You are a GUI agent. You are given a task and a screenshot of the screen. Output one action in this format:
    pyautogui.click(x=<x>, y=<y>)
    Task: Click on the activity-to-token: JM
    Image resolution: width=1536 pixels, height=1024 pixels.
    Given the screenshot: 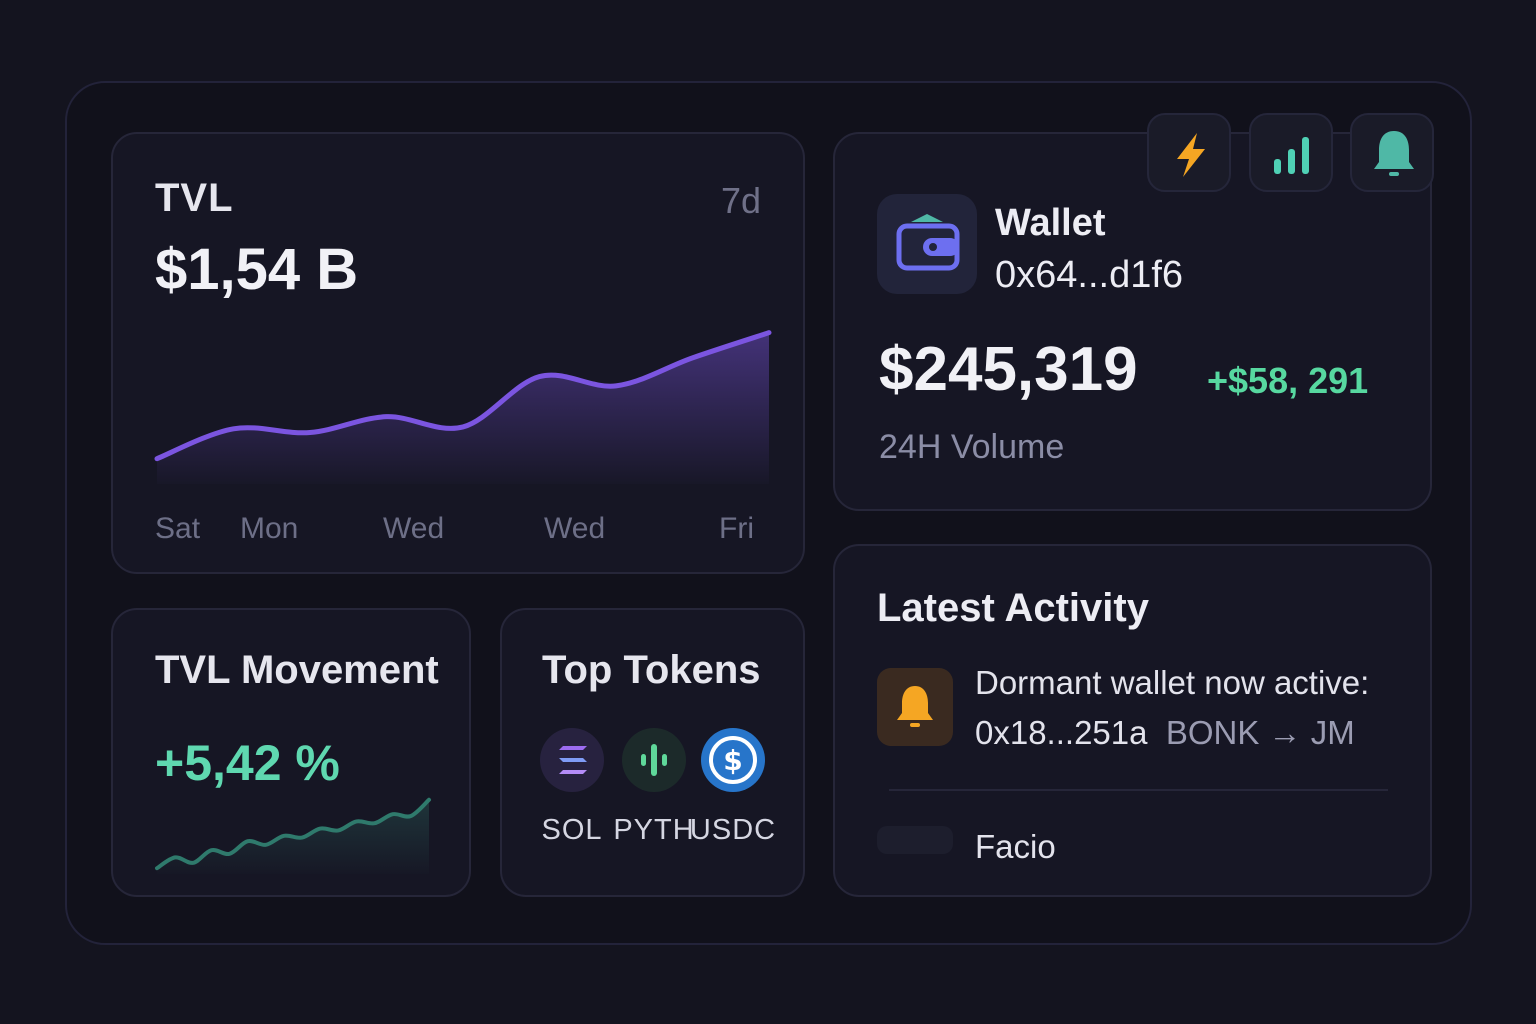 What is the action you would take?
    pyautogui.click(x=1332, y=732)
    